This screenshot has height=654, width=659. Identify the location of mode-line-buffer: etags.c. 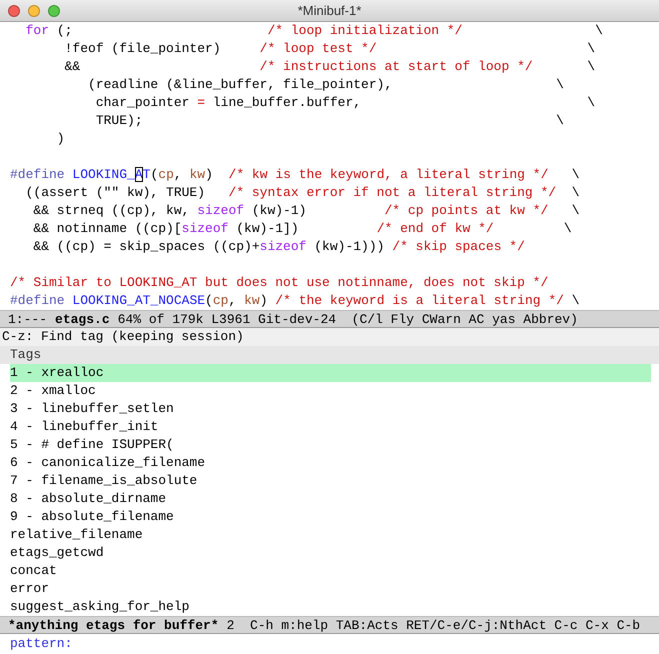
(82, 319).